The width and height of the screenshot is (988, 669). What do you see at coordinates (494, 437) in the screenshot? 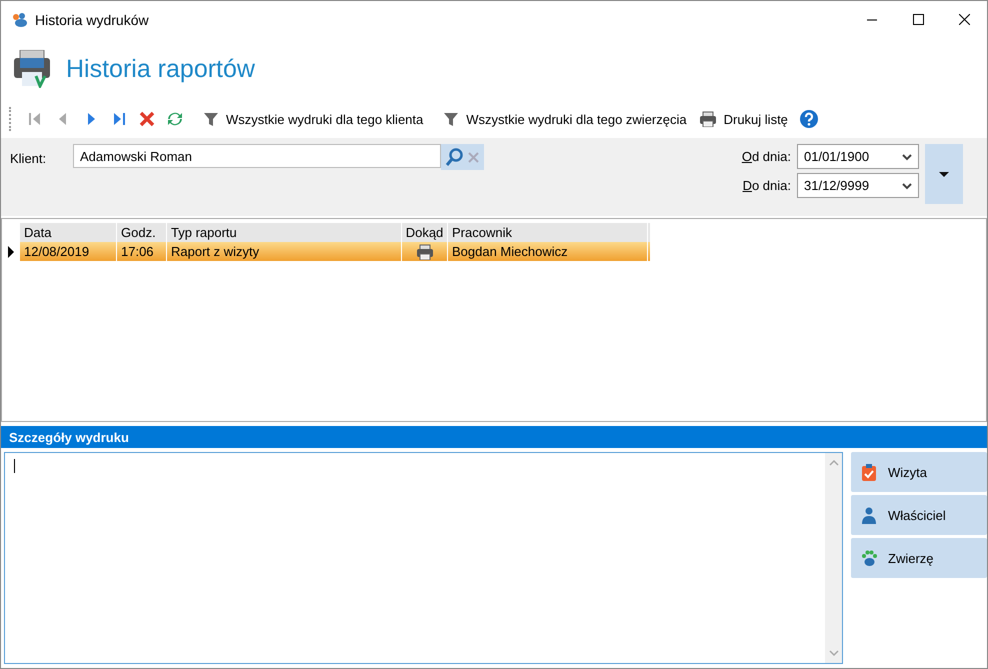
I see `section-header: Szczegóły wydruku` at bounding box center [494, 437].